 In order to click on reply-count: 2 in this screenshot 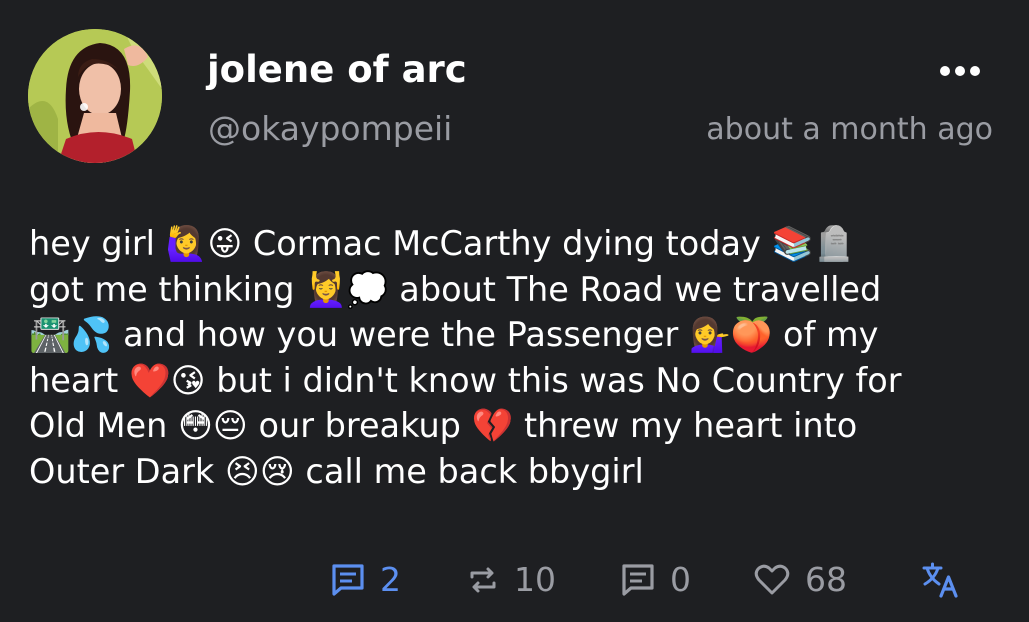, I will do `click(390, 579)`.